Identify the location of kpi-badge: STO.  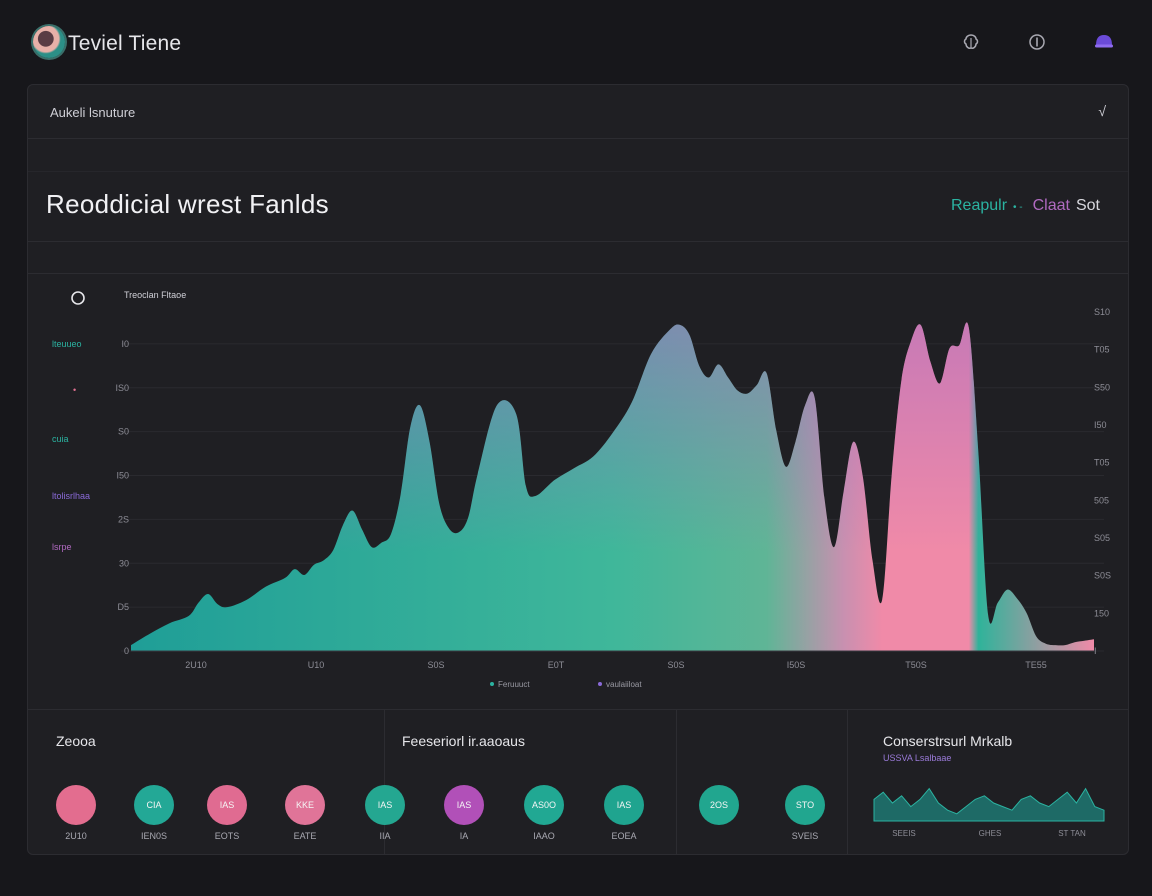
(805, 805).